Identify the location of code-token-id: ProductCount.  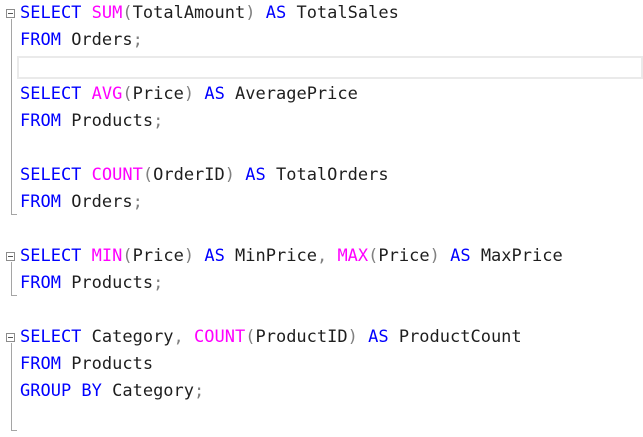
(455, 337).